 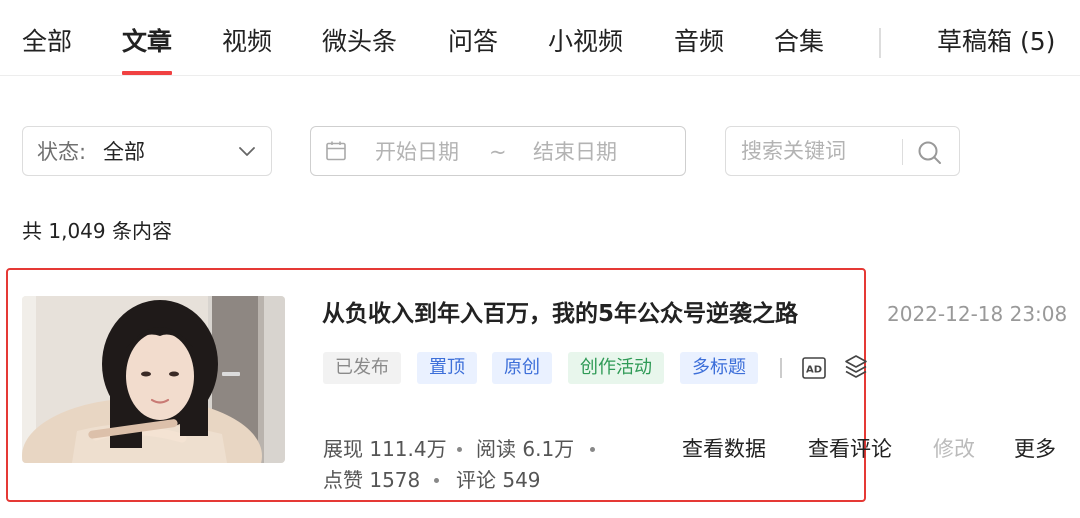 What do you see at coordinates (880, 43) in the screenshot?
I see `tab-divider` at bounding box center [880, 43].